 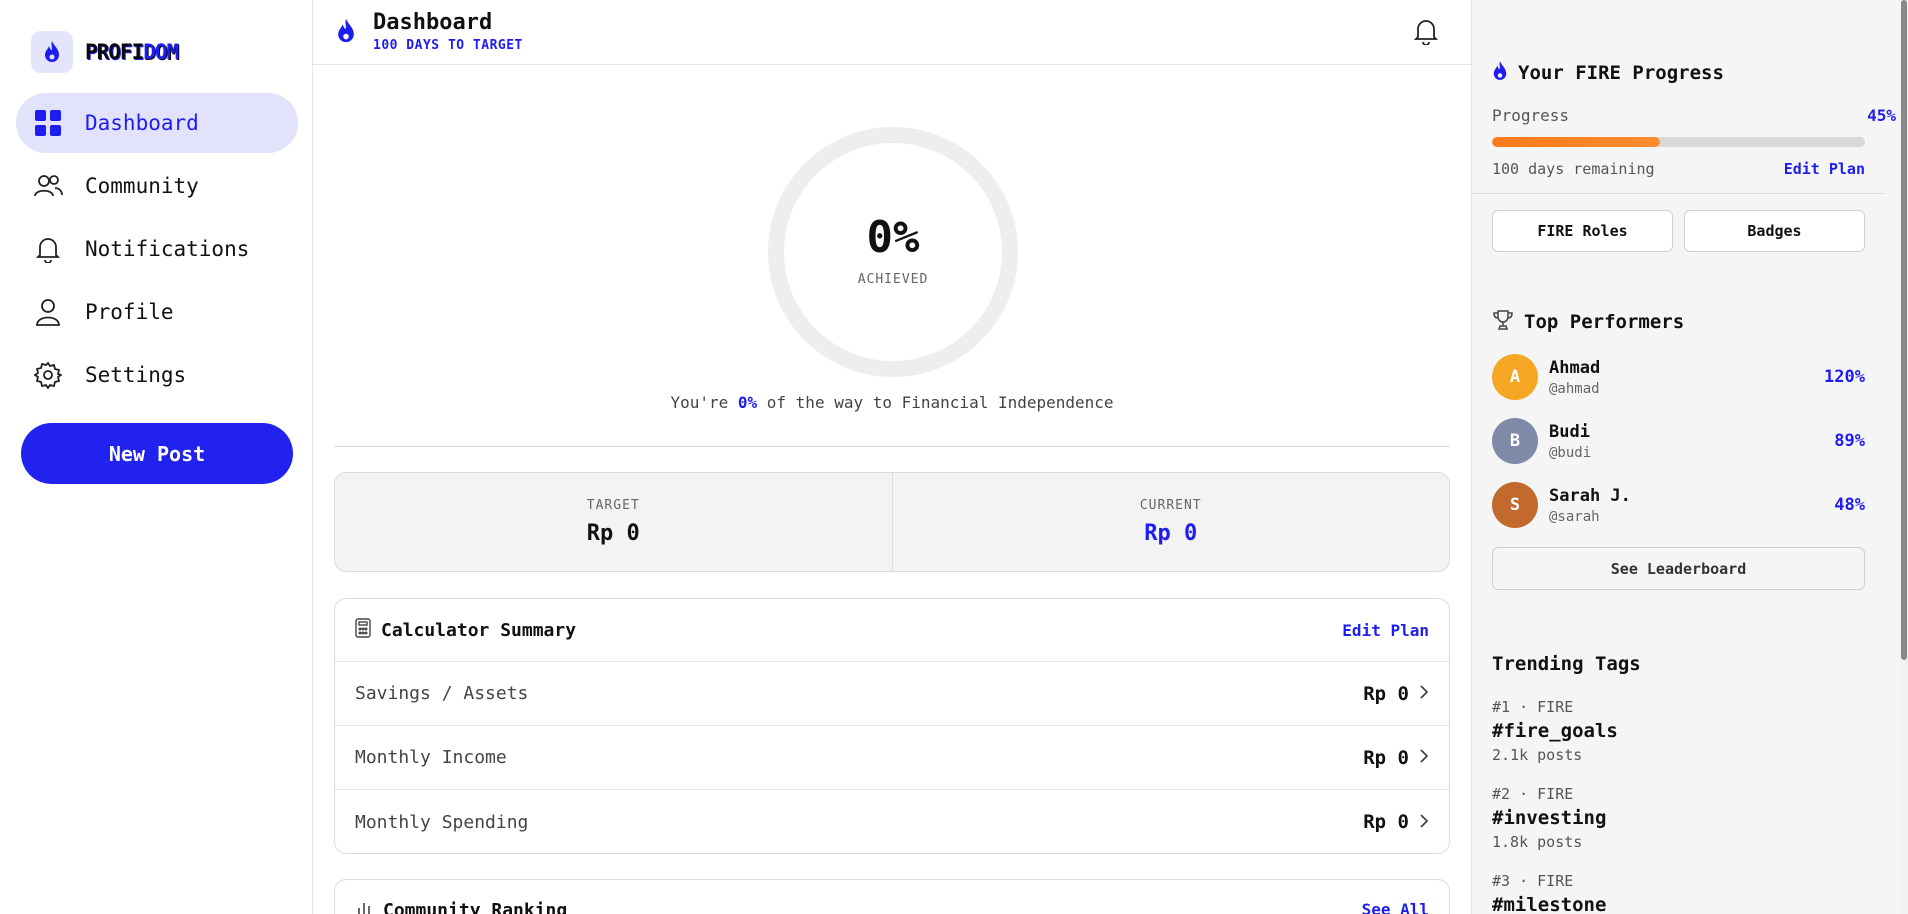 What do you see at coordinates (1678, 142) in the screenshot?
I see `progress-bar` at bounding box center [1678, 142].